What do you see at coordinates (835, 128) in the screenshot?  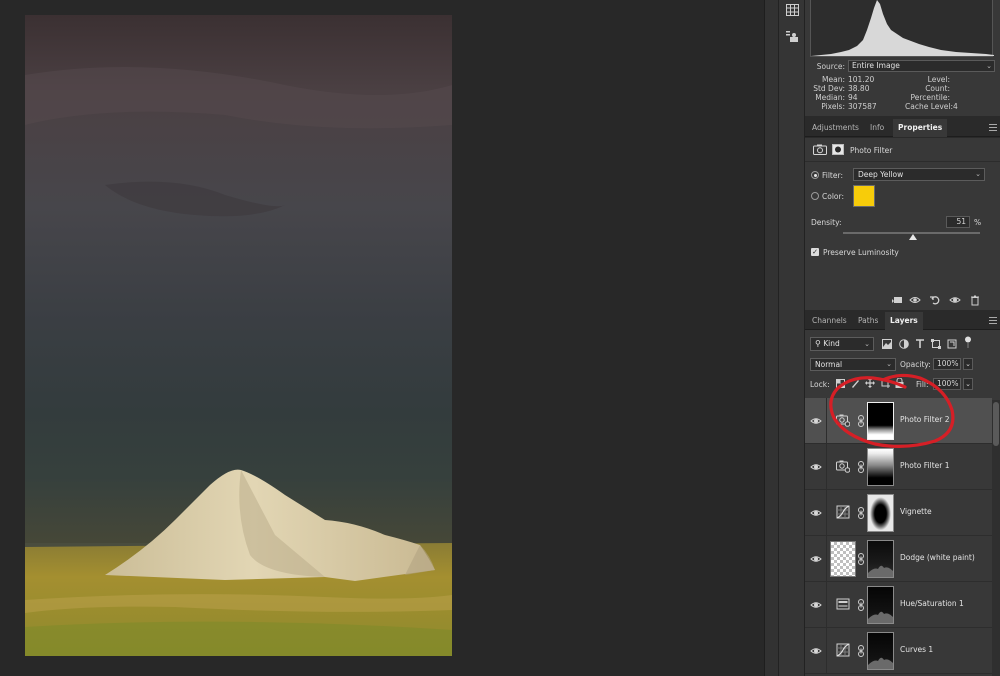 I see `tab-adjustments: Adjustments` at bounding box center [835, 128].